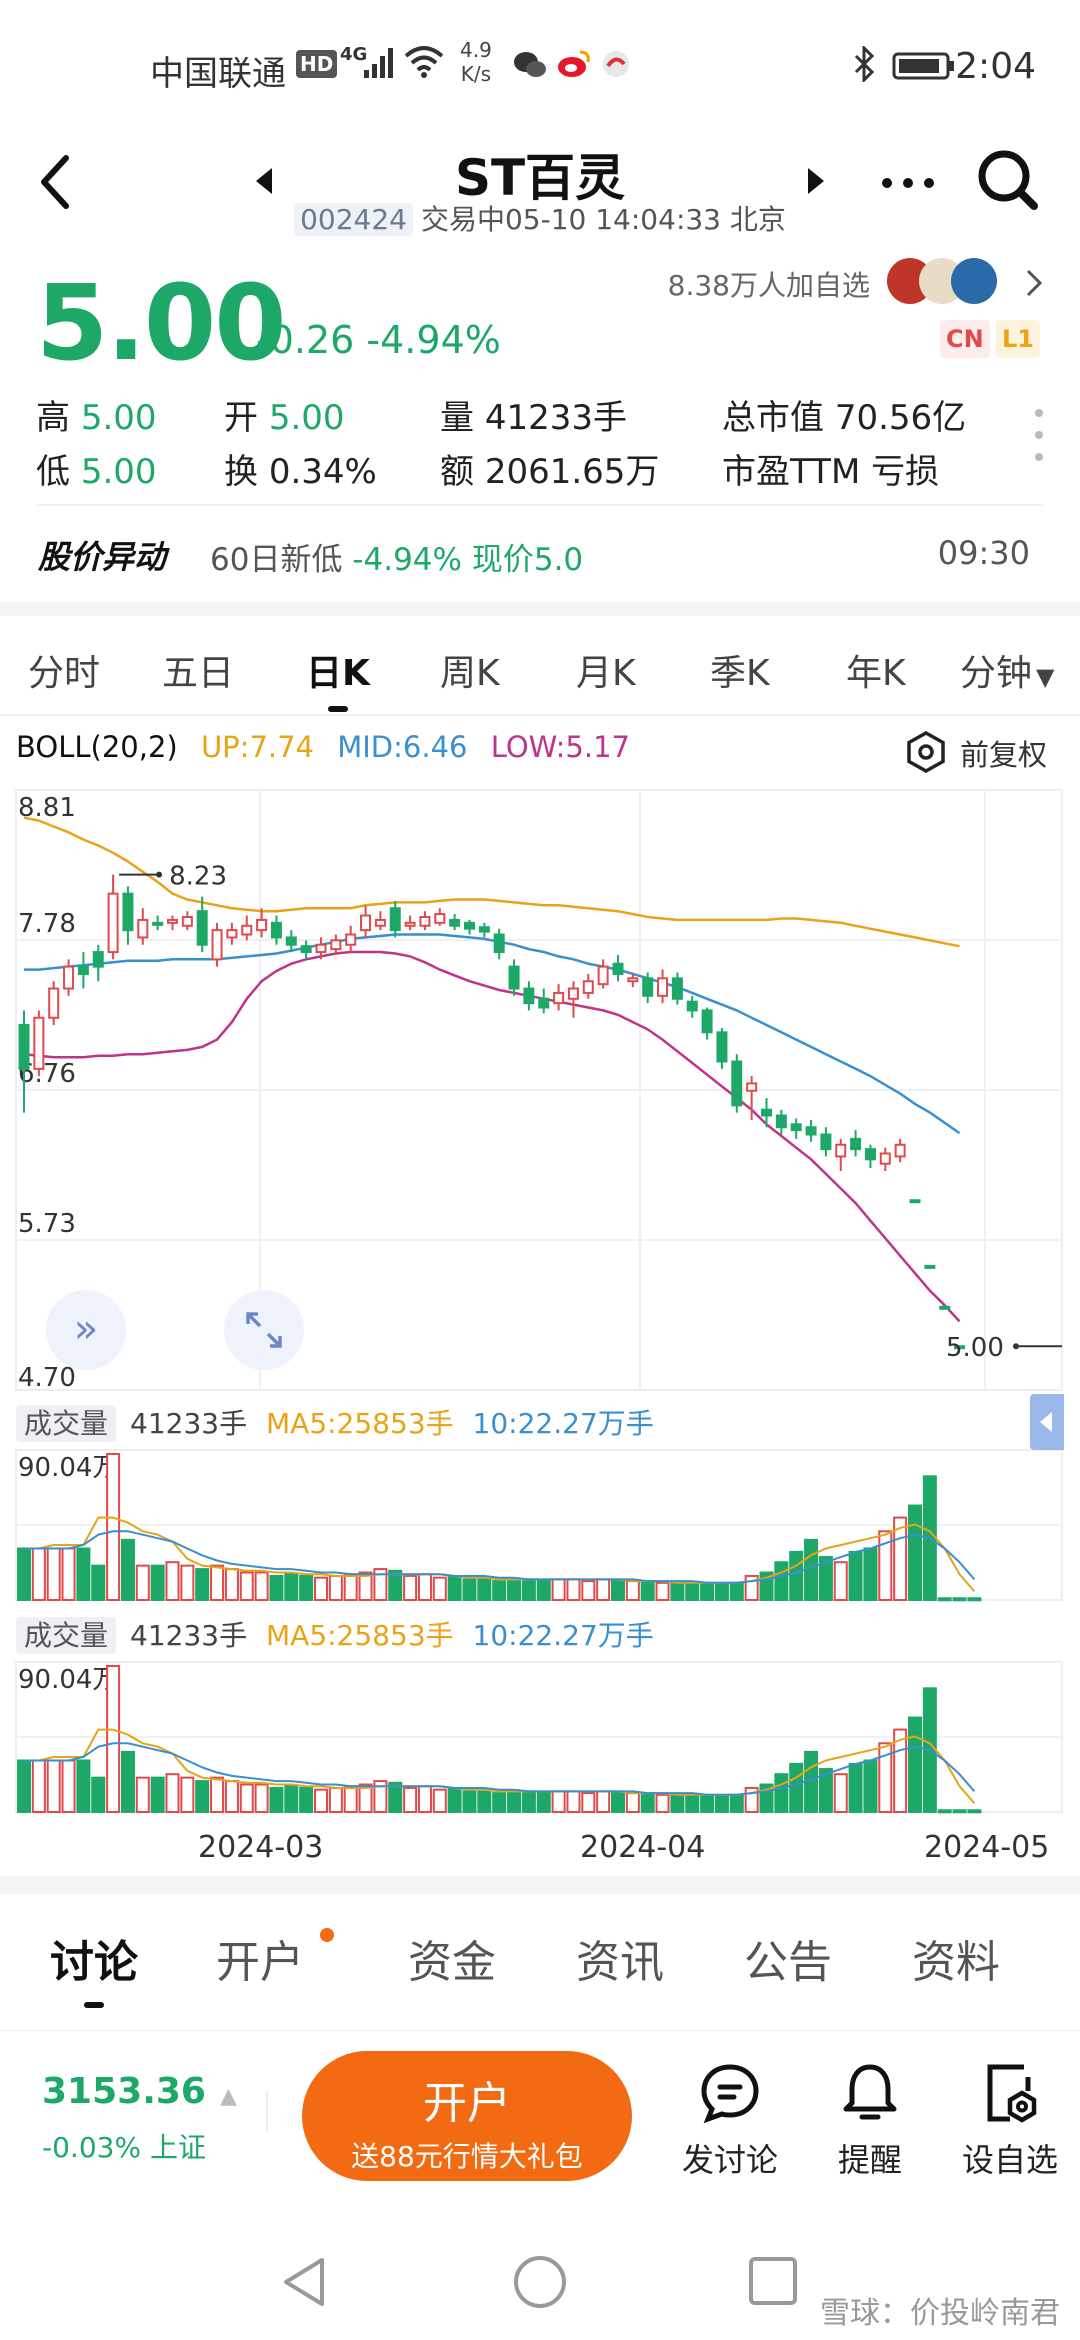 The height and width of the screenshot is (2340, 1080). I want to click on nav-back-icon, so click(305, 2282).